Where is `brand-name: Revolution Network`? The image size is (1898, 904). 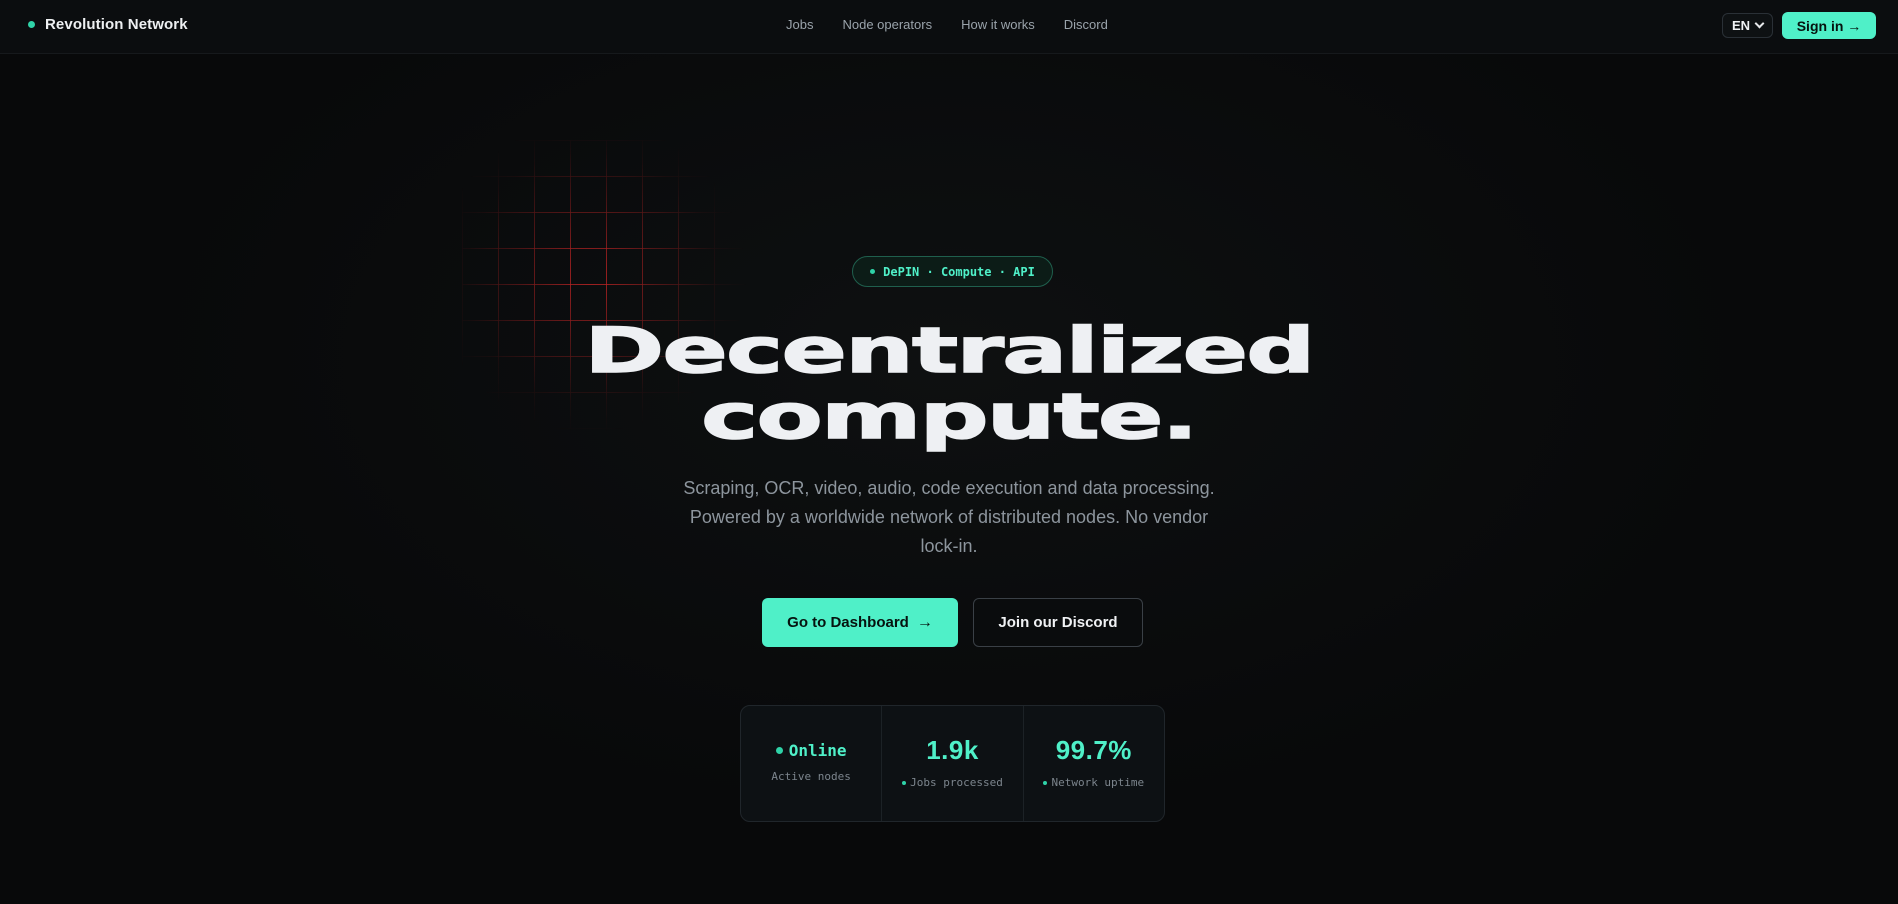 brand-name: Revolution Network is located at coordinates (116, 24).